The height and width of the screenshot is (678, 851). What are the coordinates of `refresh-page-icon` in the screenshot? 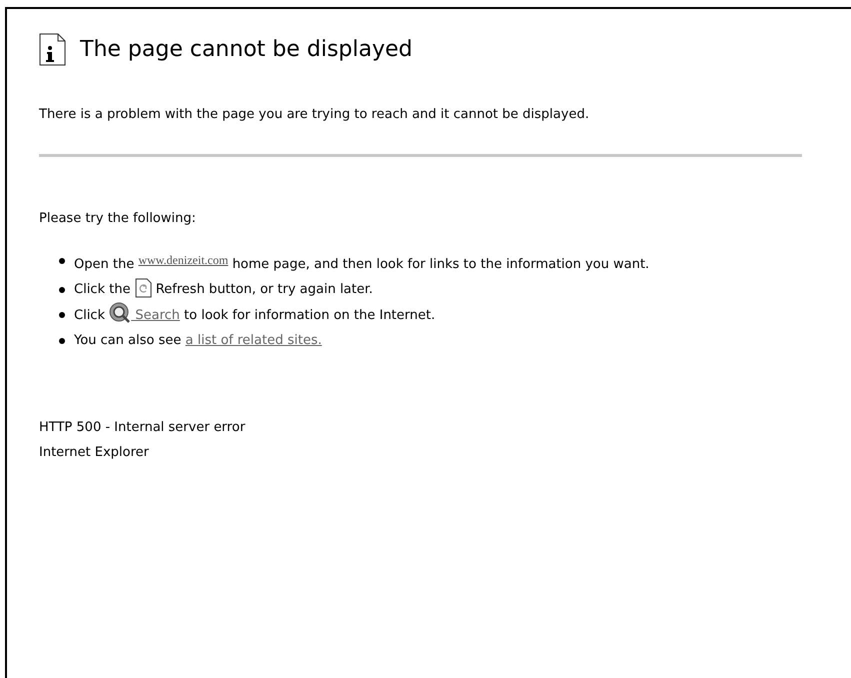 It's located at (143, 288).